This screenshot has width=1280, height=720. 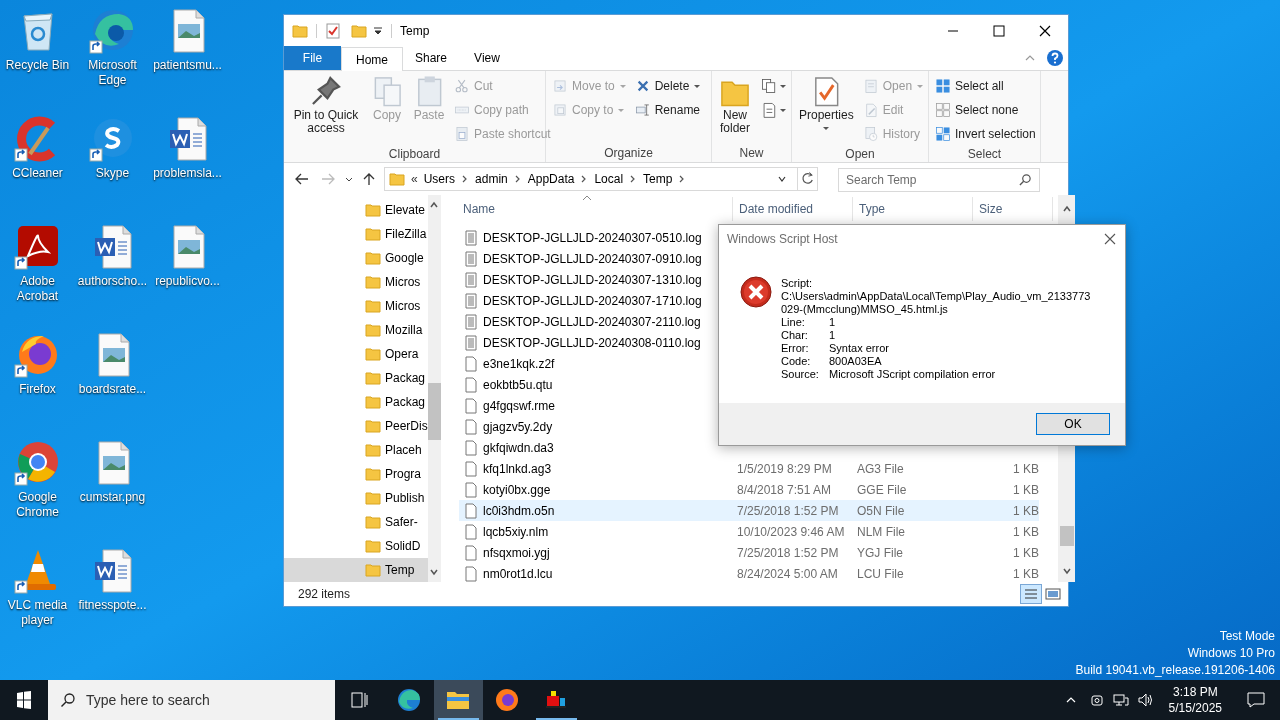 What do you see at coordinates (519, 448) in the screenshot?
I see `file-name: gkfqiwdn.da3` at bounding box center [519, 448].